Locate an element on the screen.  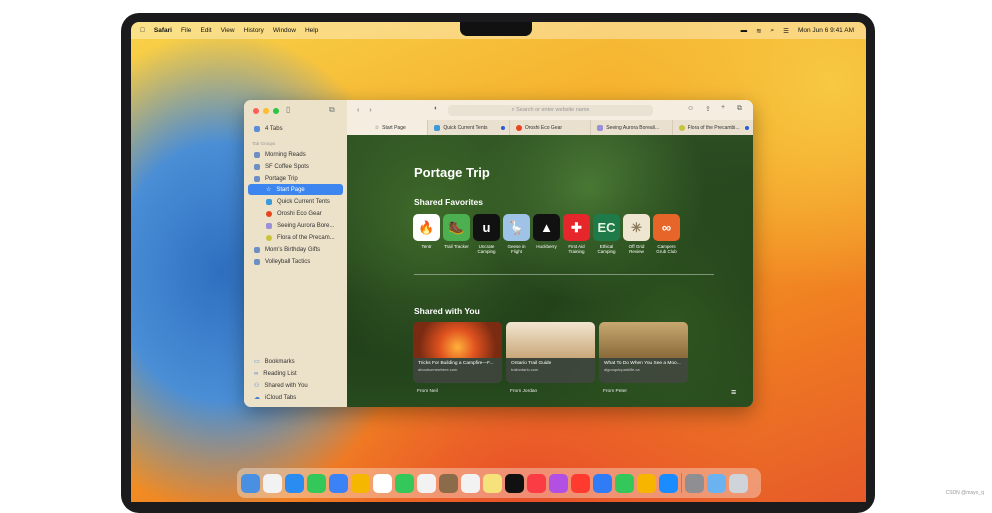
new-tab-icon: + is located at coordinates (723, 107).